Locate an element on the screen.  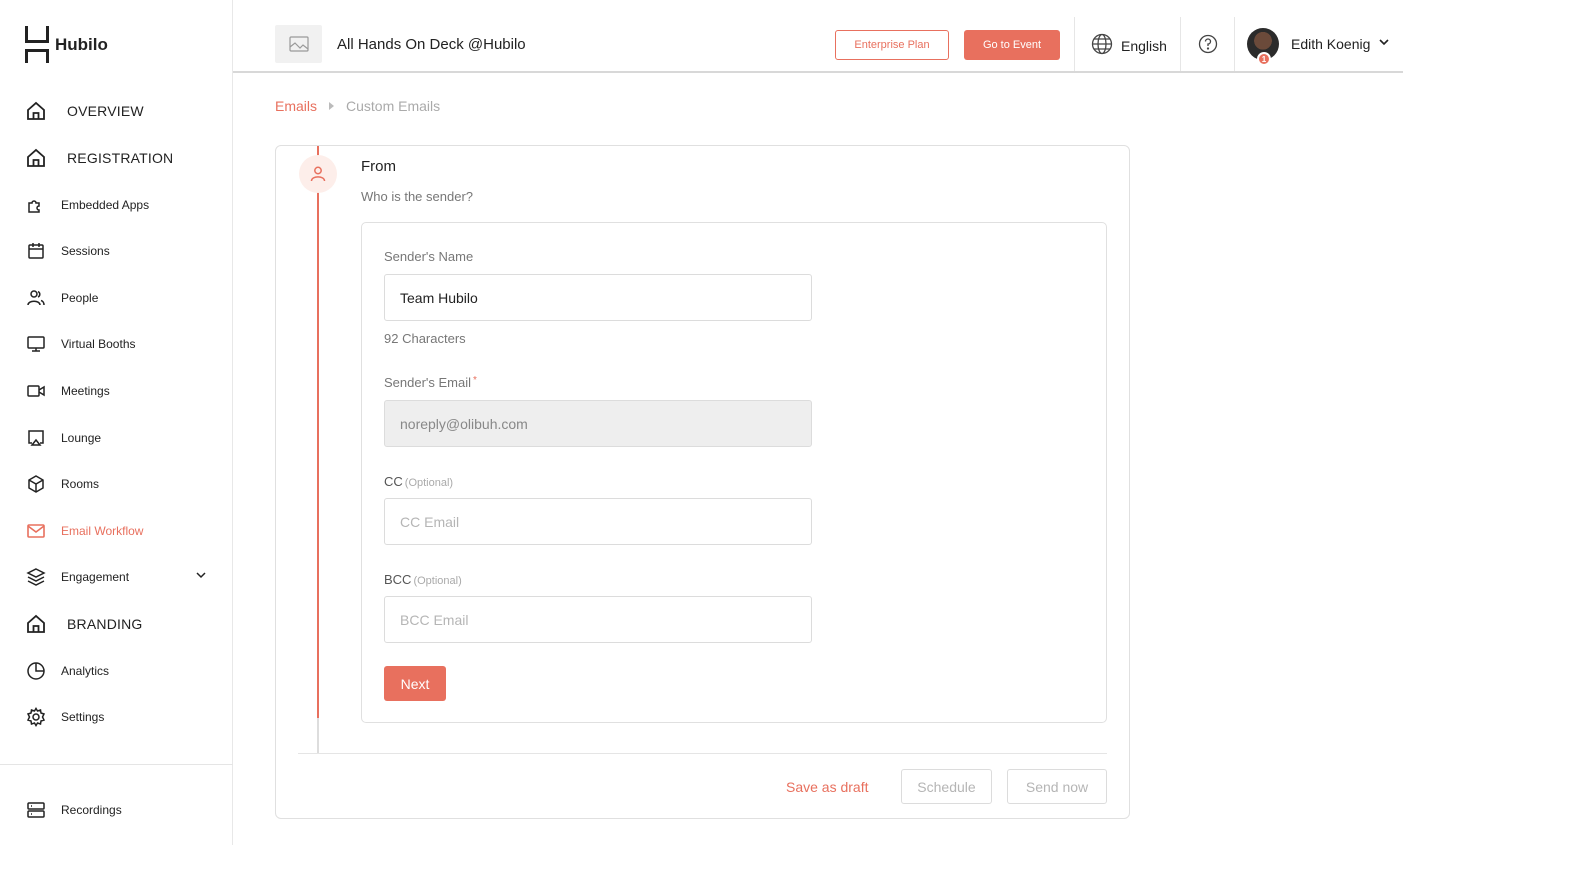
help-icon is located at coordinates (1208, 46).